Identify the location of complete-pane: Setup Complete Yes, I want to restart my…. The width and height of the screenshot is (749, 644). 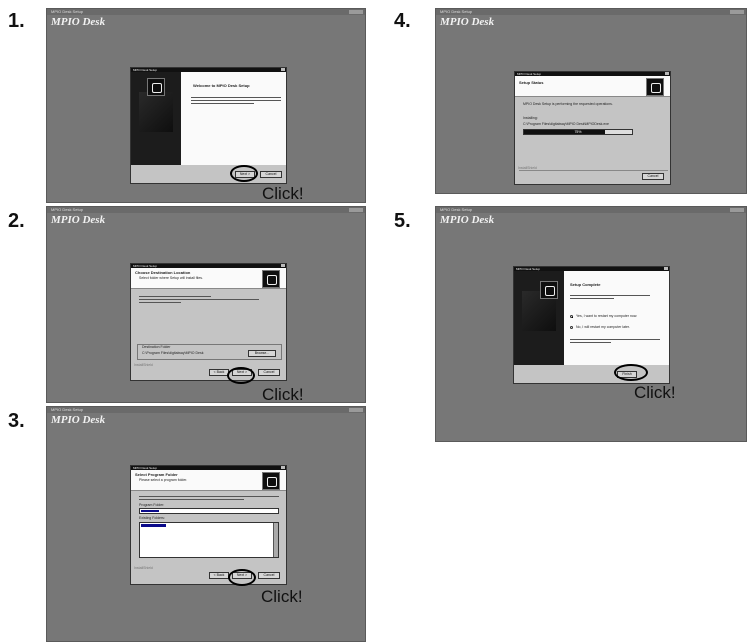
(616, 318).